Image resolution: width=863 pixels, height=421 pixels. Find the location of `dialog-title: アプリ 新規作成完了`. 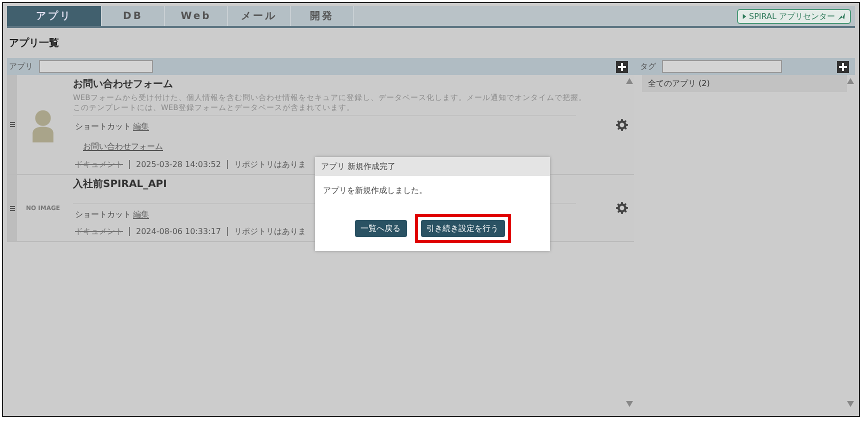

dialog-title: アプリ 新規作成完了 is located at coordinates (432, 166).